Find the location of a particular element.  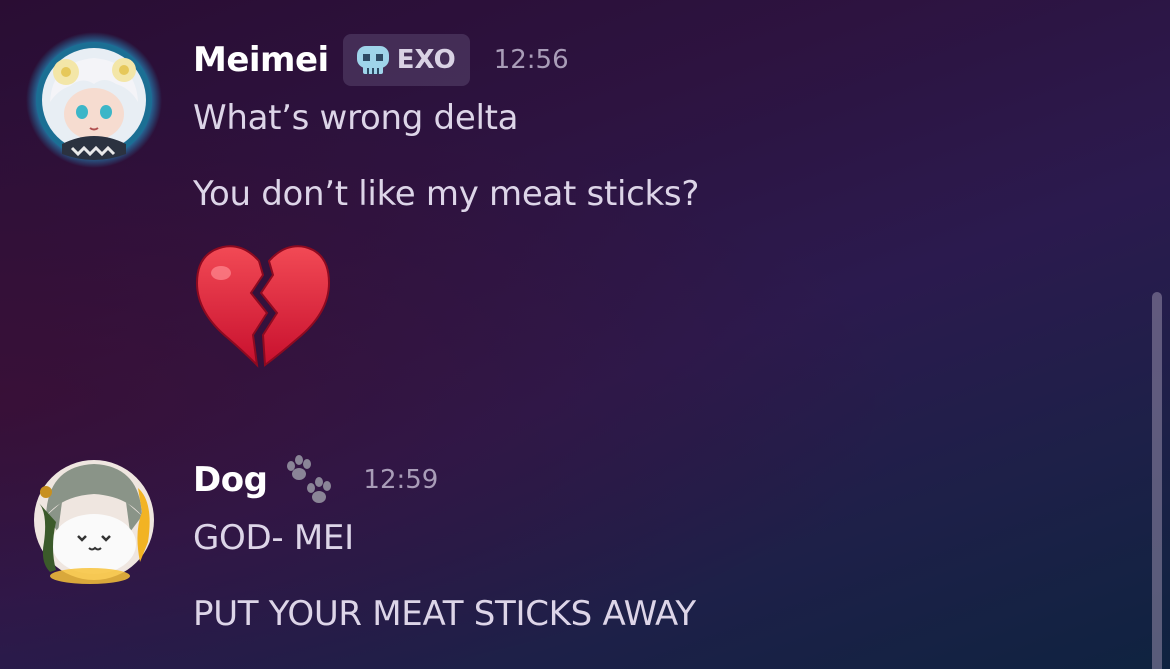

message-text: What’s wrong delta is located at coordinates (356, 118).